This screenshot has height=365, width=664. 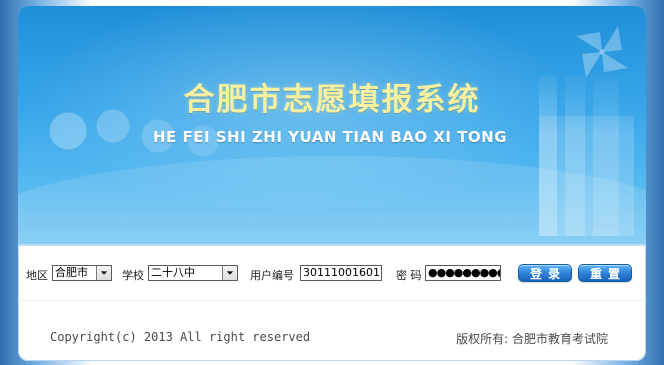 I want to click on pinwheel-icon, so click(x=602, y=52).